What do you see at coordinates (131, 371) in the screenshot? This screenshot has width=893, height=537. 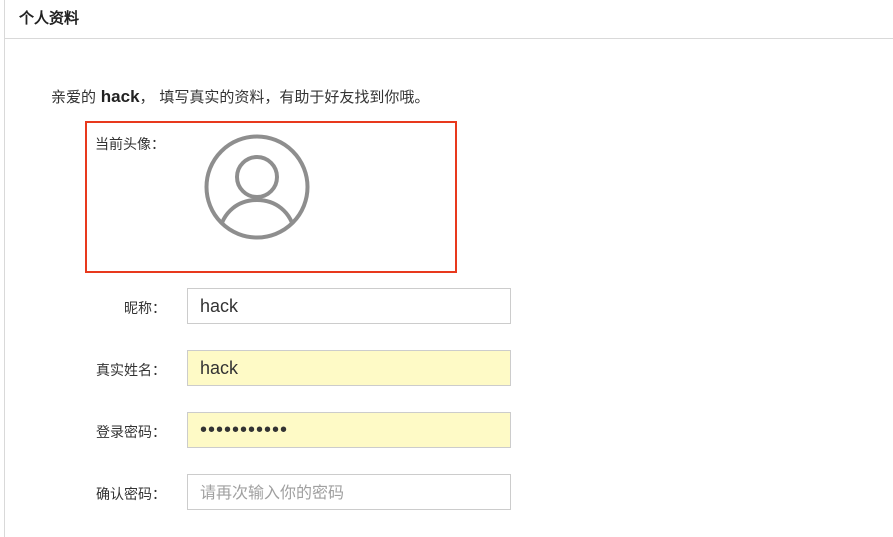 I see `realname-label: 真实姓名：` at bounding box center [131, 371].